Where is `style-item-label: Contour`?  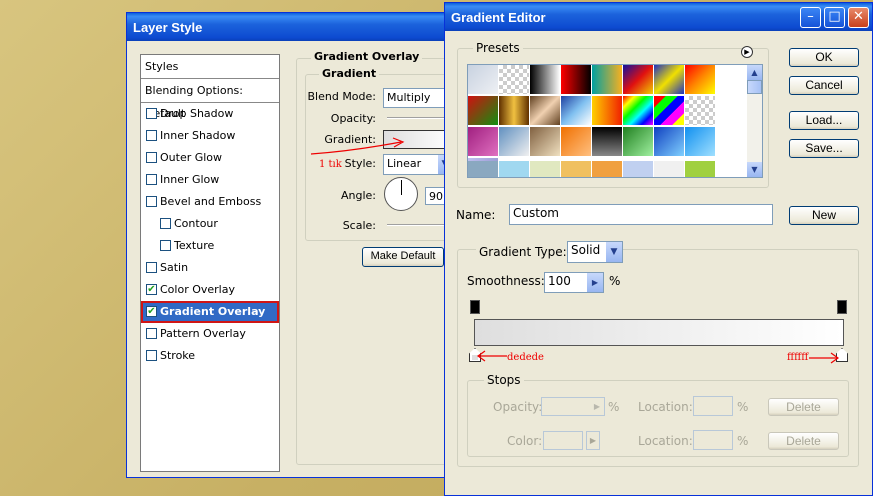
style-item-label: Contour is located at coordinates (196, 223).